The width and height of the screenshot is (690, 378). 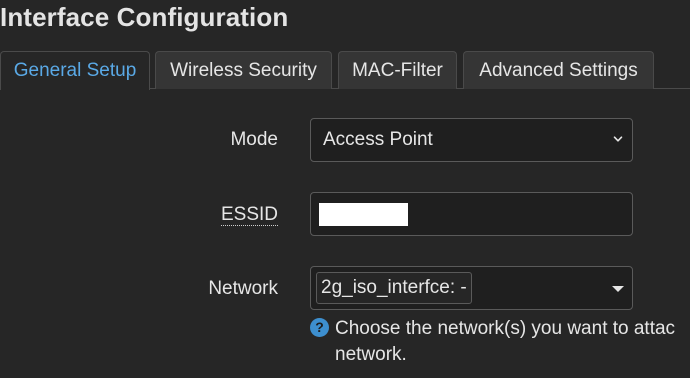 What do you see at coordinates (75, 70) in the screenshot?
I see `tab-general-setup: General Setup` at bounding box center [75, 70].